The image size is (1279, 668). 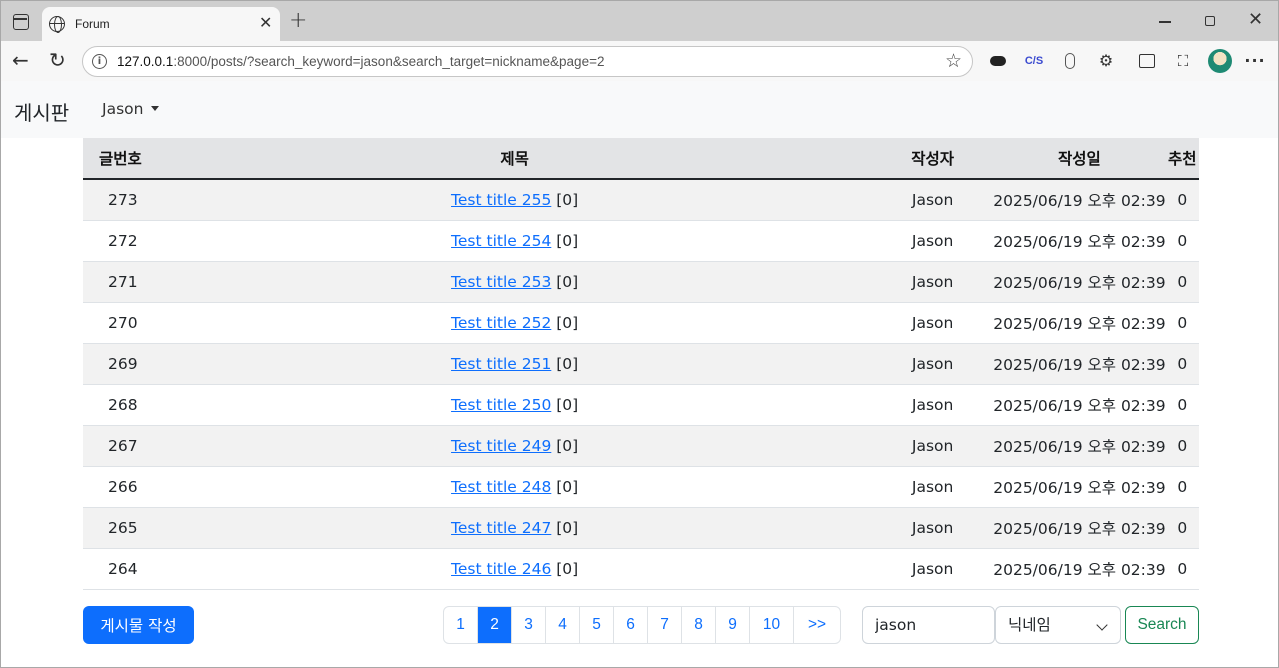 I want to click on cs-extension-icon: C/S, so click(x=1034, y=61).